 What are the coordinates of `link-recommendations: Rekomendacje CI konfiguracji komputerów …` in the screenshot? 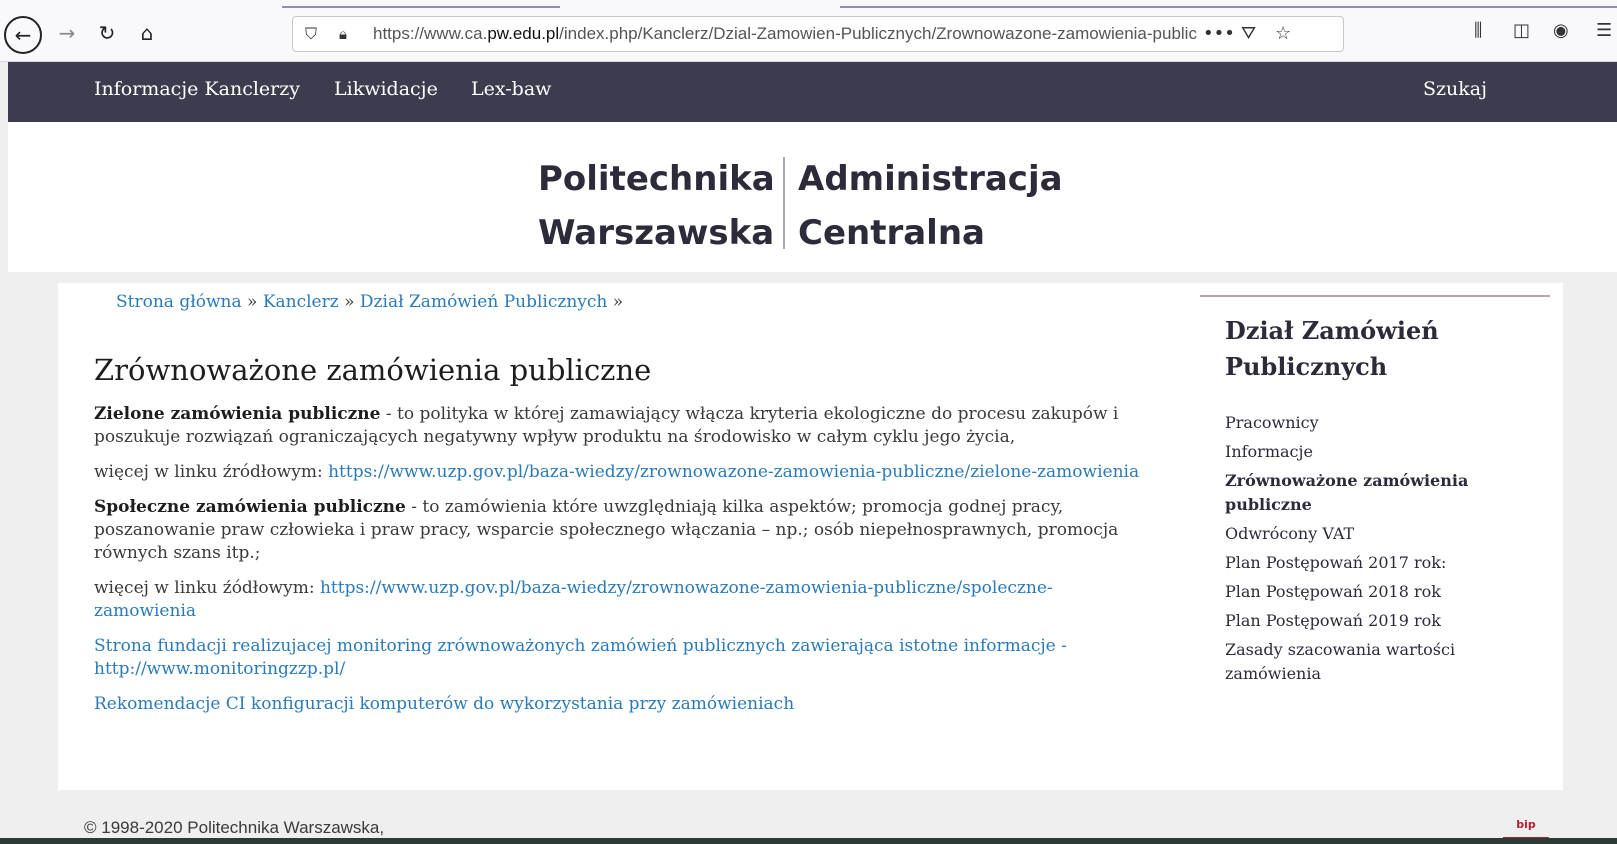 It's located at (444, 704).